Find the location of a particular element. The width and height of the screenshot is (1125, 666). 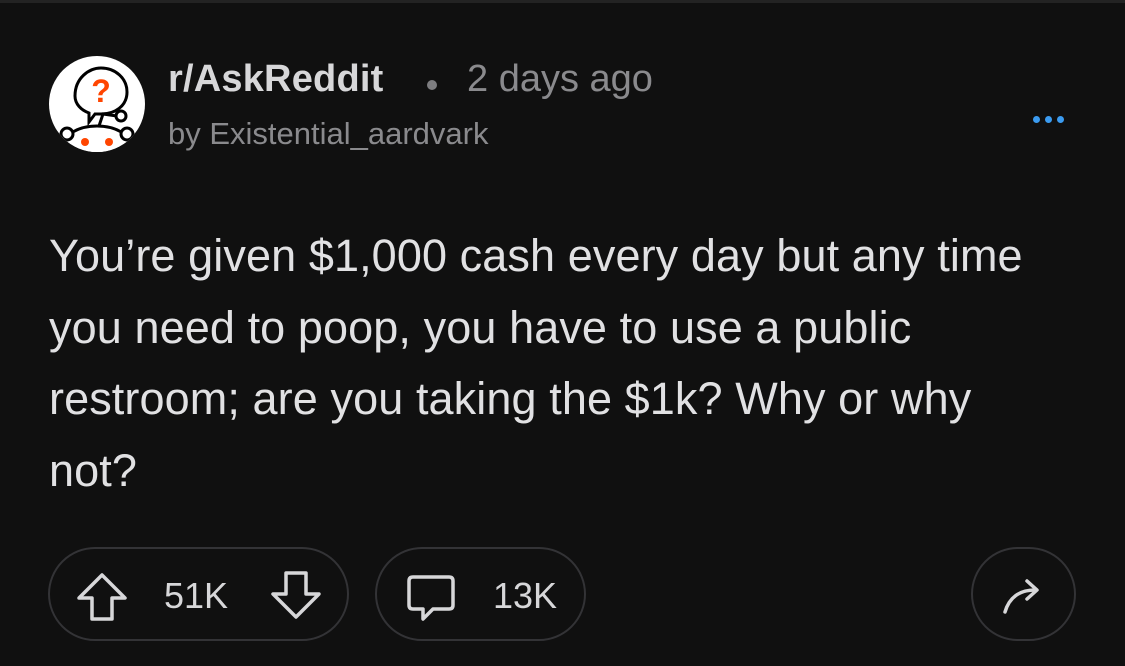

share-button is located at coordinates (1023, 594).